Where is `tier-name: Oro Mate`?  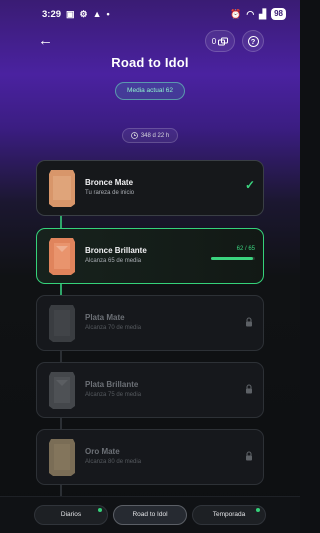 tier-name: Oro Mate is located at coordinates (102, 451).